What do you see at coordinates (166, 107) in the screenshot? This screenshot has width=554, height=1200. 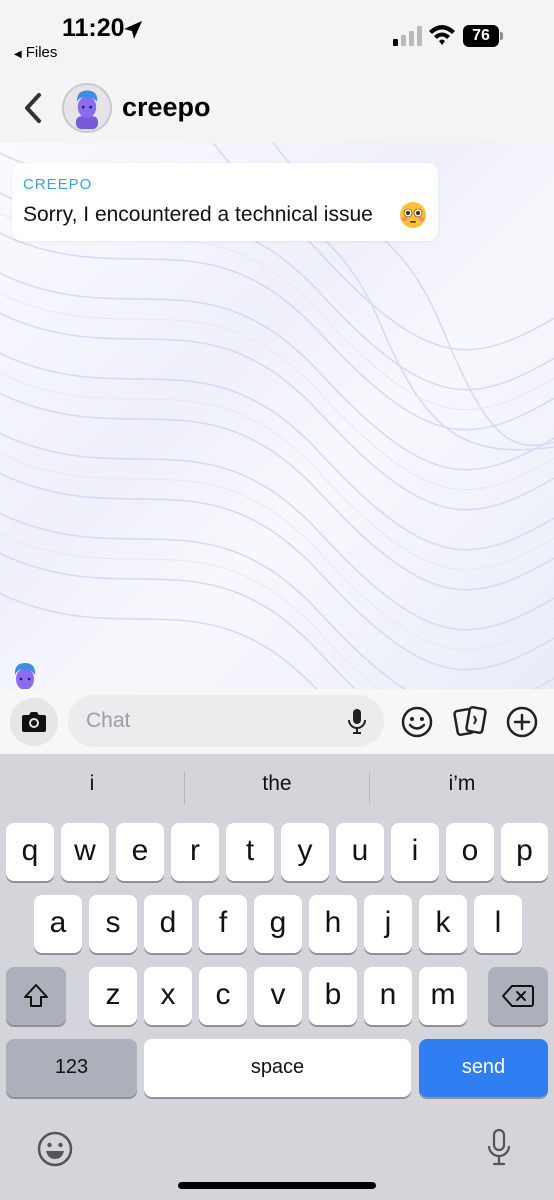 I see `chat-title: creepo` at bounding box center [166, 107].